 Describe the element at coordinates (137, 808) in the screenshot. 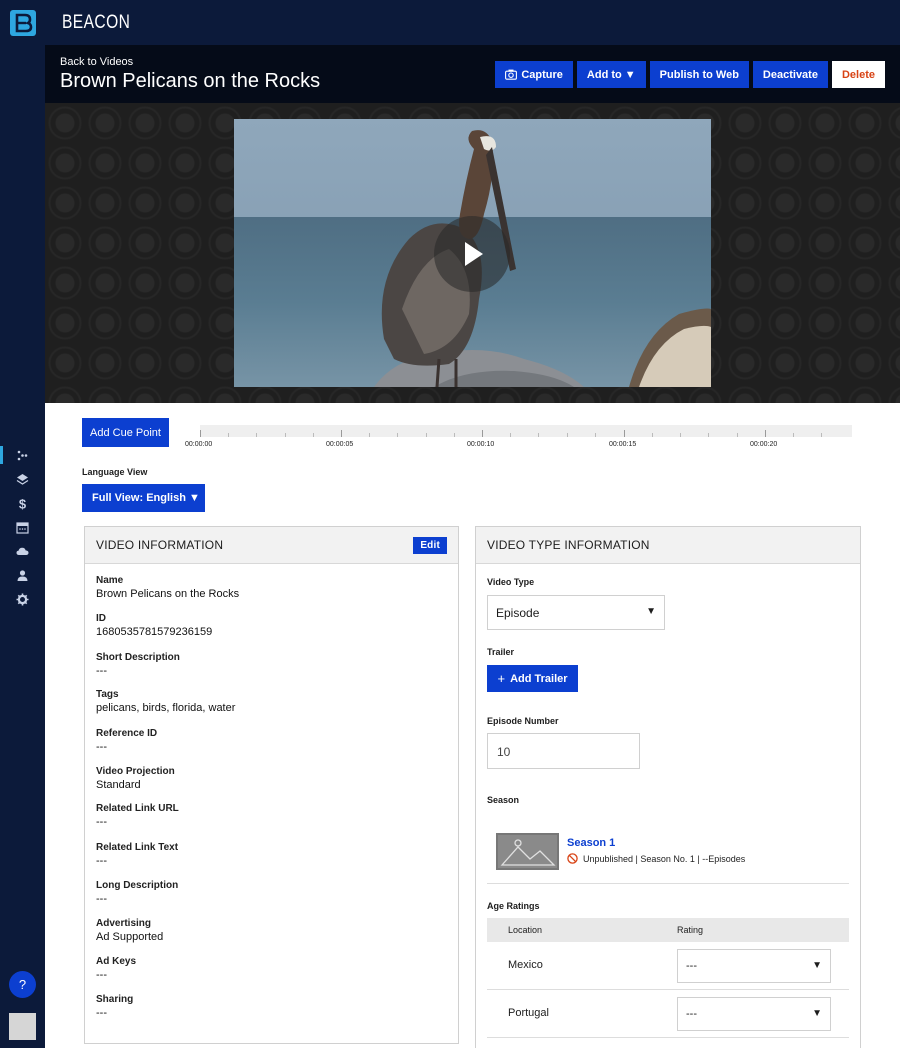

I see `field-label: Related Link URL` at that location.